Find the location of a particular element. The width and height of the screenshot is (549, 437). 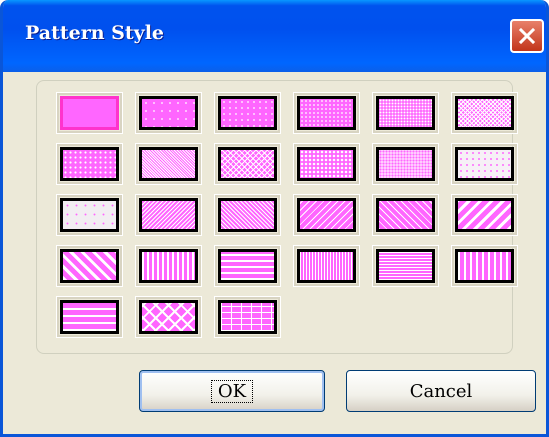

close-button is located at coordinates (527, 36).